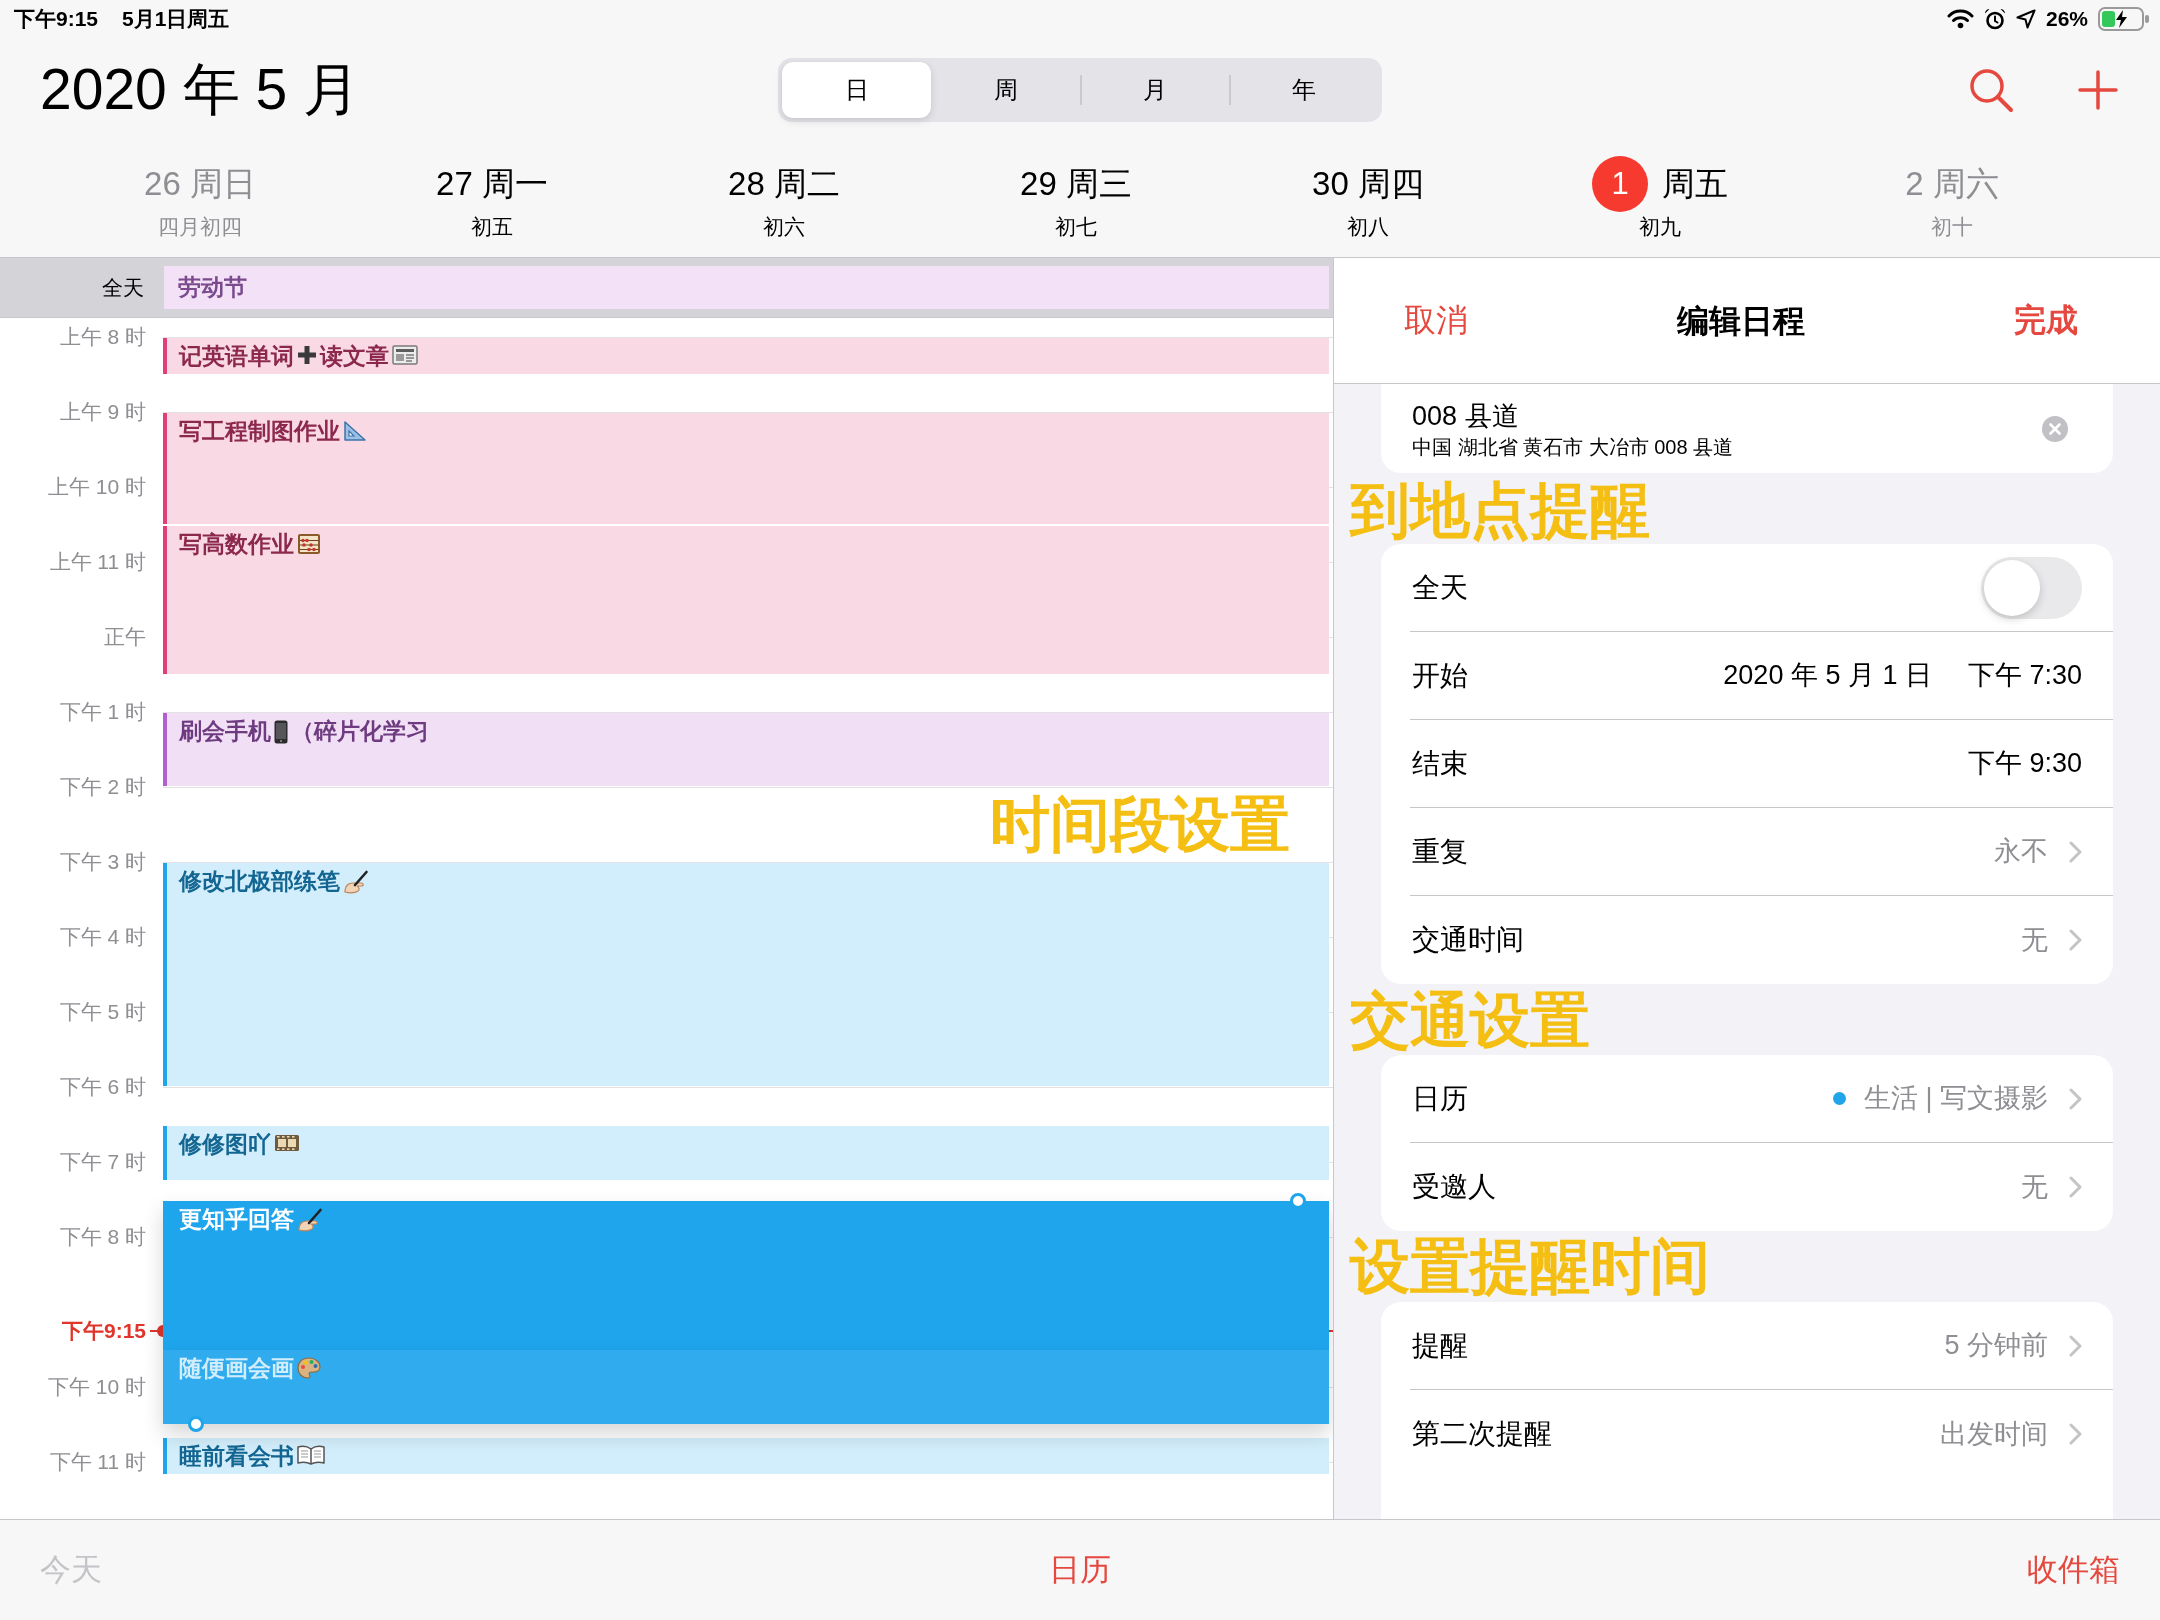  Describe the element at coordinates (2098, 90) in the screenshot. I see `plus-icon` at that location.